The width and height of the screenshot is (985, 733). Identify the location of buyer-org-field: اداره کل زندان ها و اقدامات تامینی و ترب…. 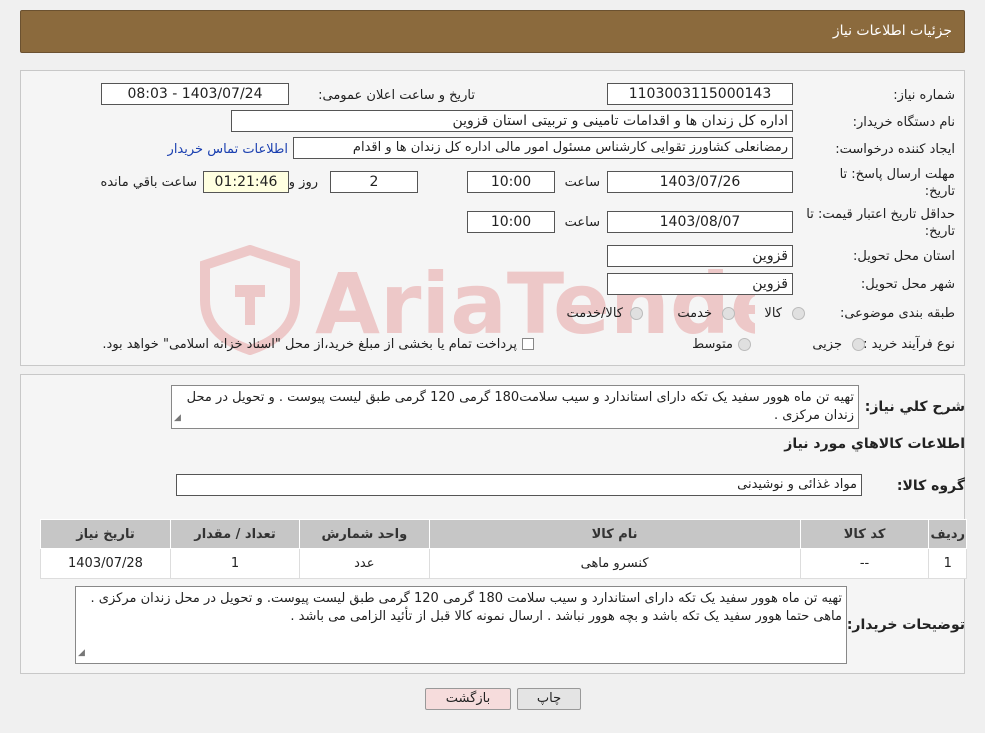
(512, 121).